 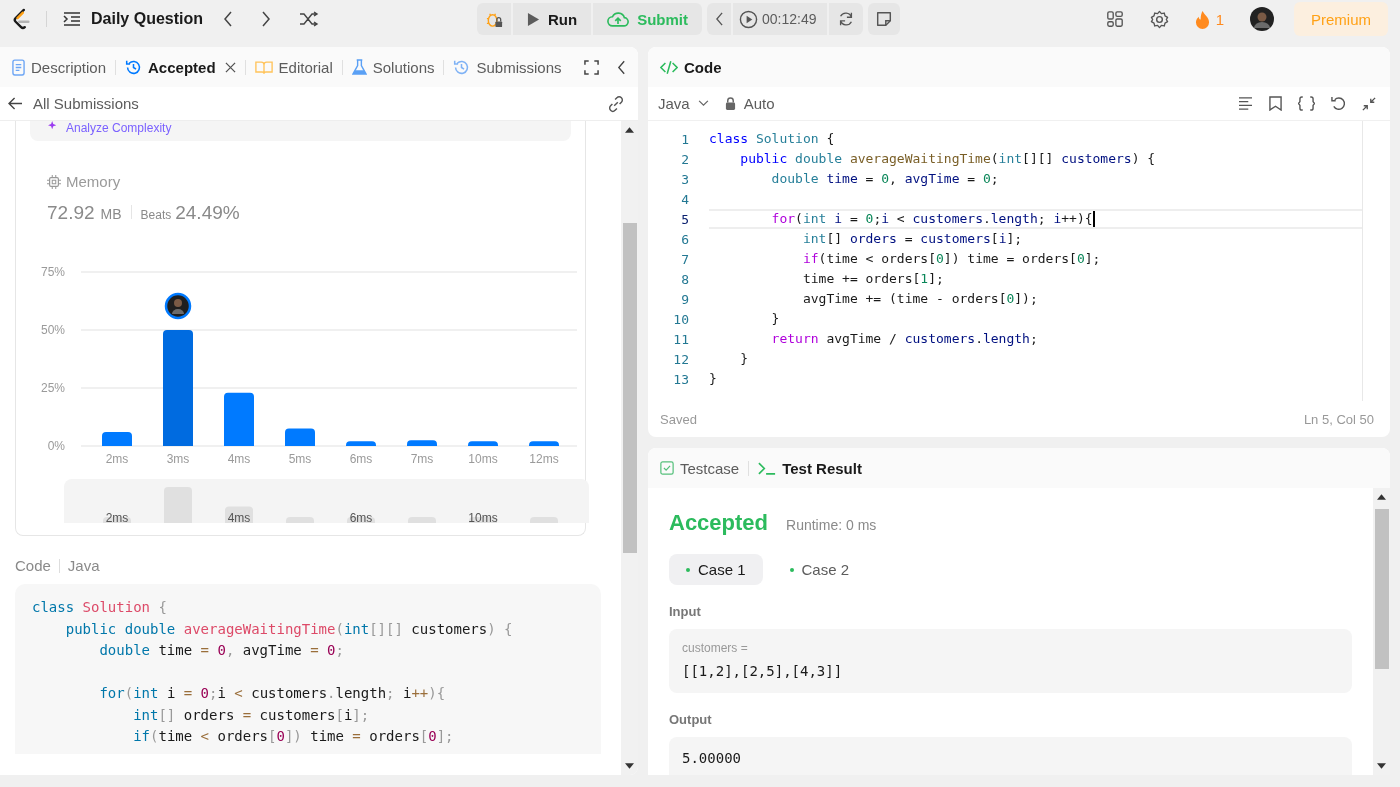 I want to click on panel-tab: Solutions, so click(x=393, y=67).